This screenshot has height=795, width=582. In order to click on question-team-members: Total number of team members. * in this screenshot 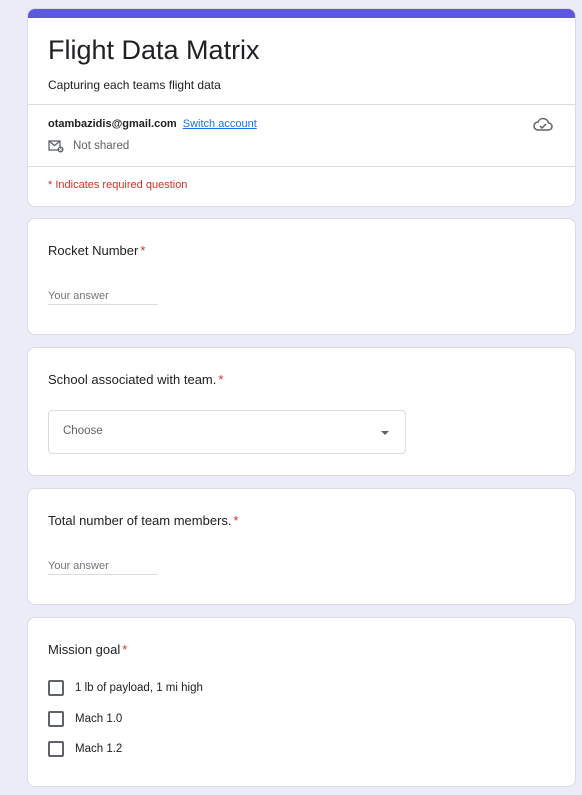, I will do `click(301, 546)`.